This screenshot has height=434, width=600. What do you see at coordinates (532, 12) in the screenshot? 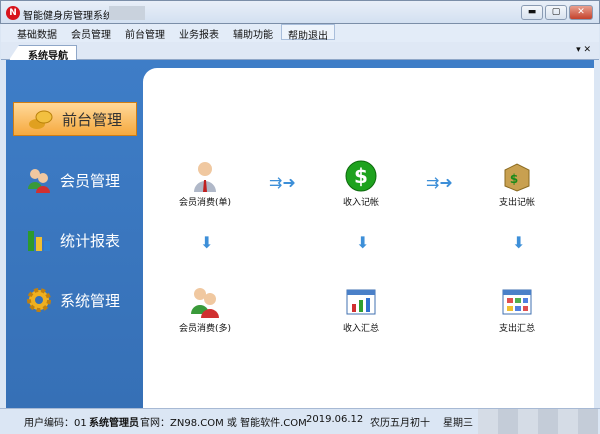
I see `minimize-button: ▬` at bounding box center [532, 12].